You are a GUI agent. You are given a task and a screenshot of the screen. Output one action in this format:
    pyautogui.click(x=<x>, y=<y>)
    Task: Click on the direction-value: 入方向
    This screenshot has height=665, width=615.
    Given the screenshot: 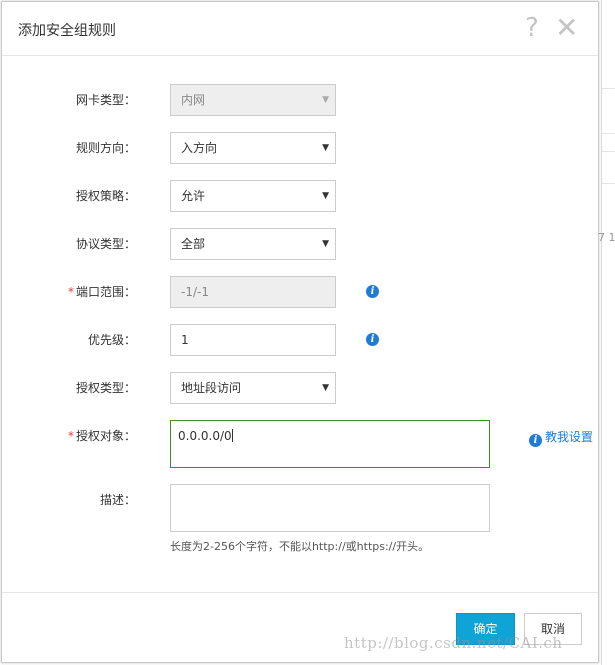 What is the action you would take?
    pyautogui.click(x=199, y=148)
    